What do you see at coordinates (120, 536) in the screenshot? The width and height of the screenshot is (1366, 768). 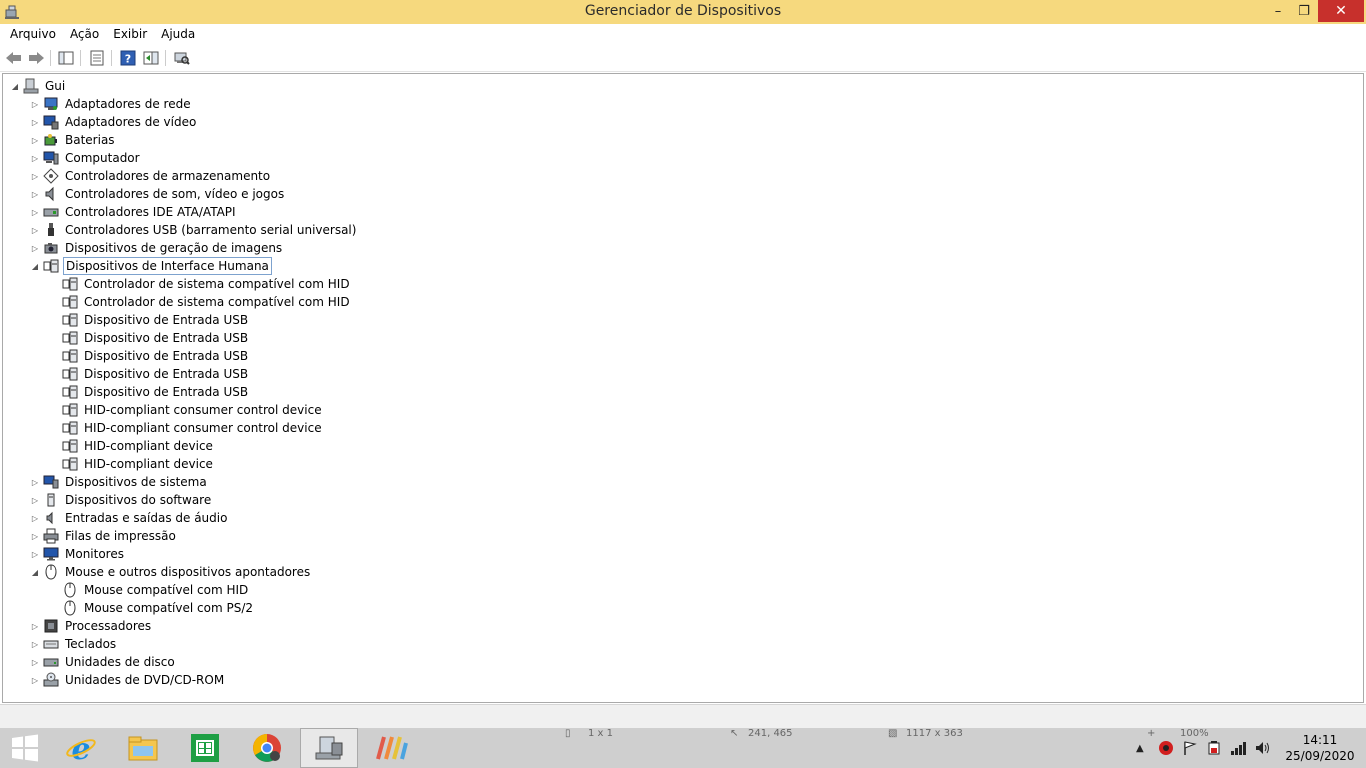 I see `tree-node-label: Filas de impressão` at bounding box center [120, 536].